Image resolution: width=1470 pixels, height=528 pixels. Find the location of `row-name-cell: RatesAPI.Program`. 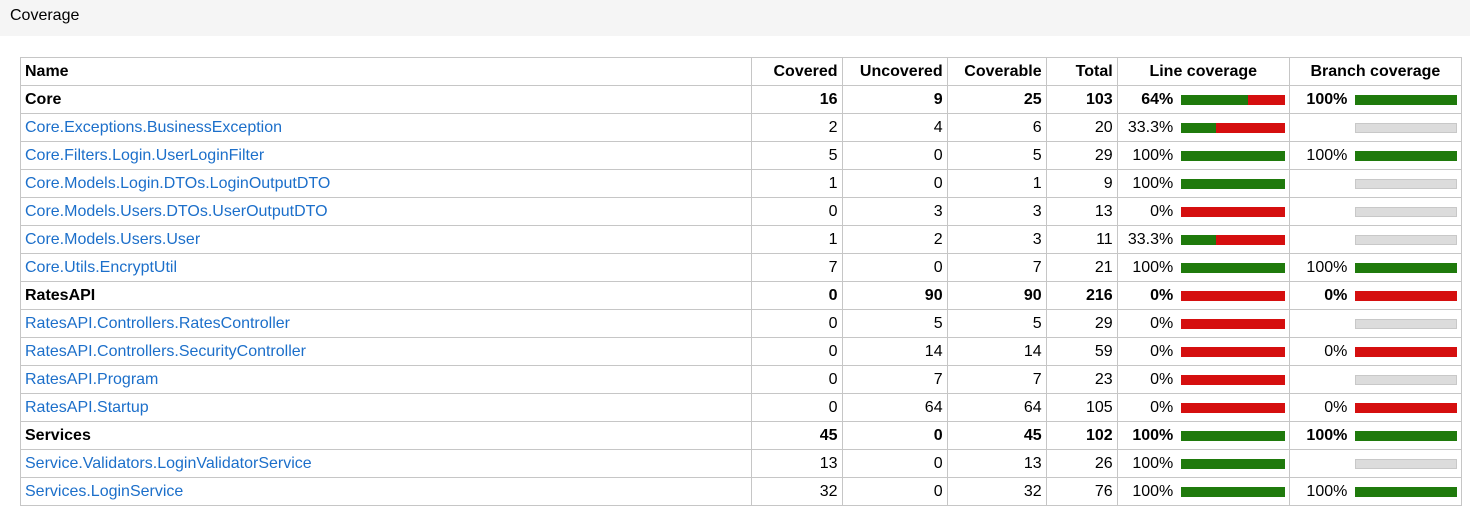

row-name-cell: RatesAPI.Program is located at coordinates (386, 379).